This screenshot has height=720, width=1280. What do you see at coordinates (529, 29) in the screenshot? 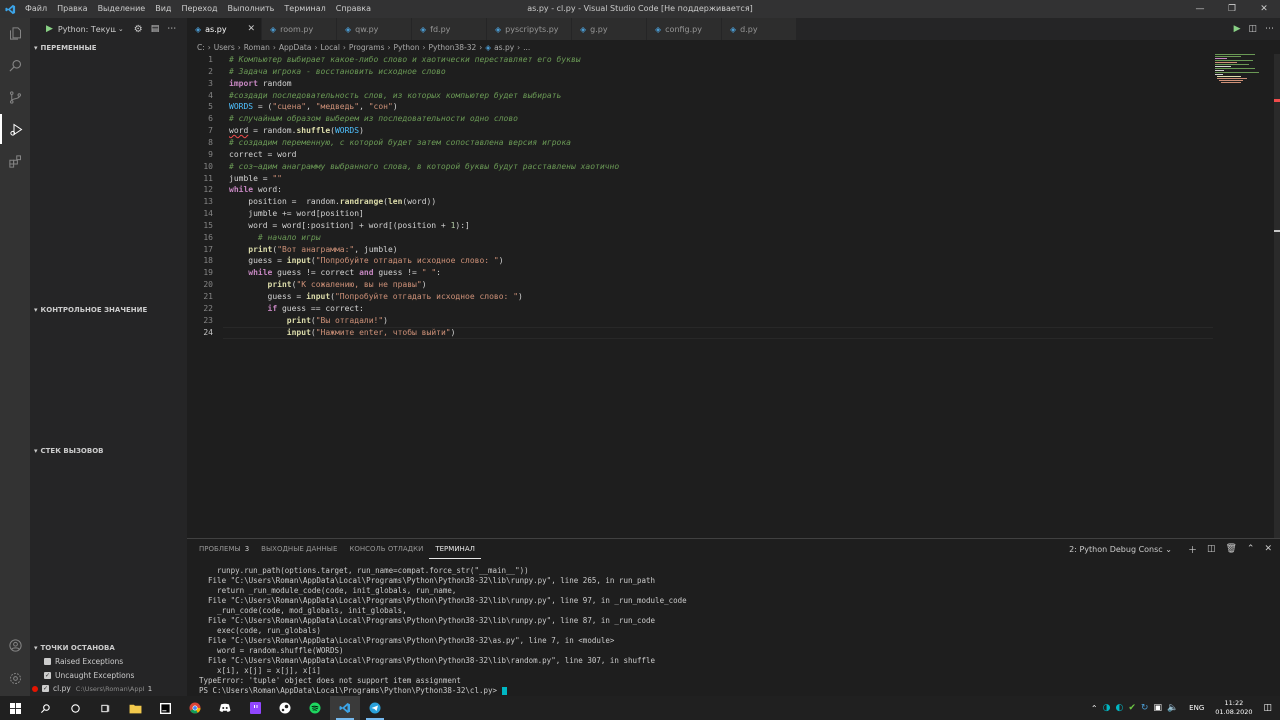
I see `tab-pyscripyts-py: ◈ pyscripyts.py` at bounding box center [529, 29].